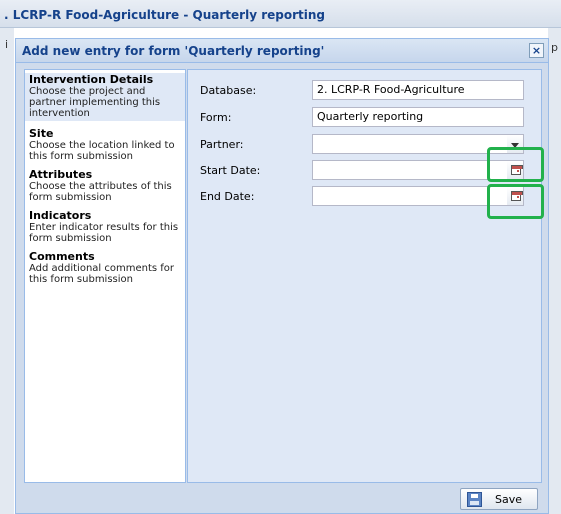  Describe the element at coordinates (7, 271) in the screenshot. I see `background-left-strip` at that location.